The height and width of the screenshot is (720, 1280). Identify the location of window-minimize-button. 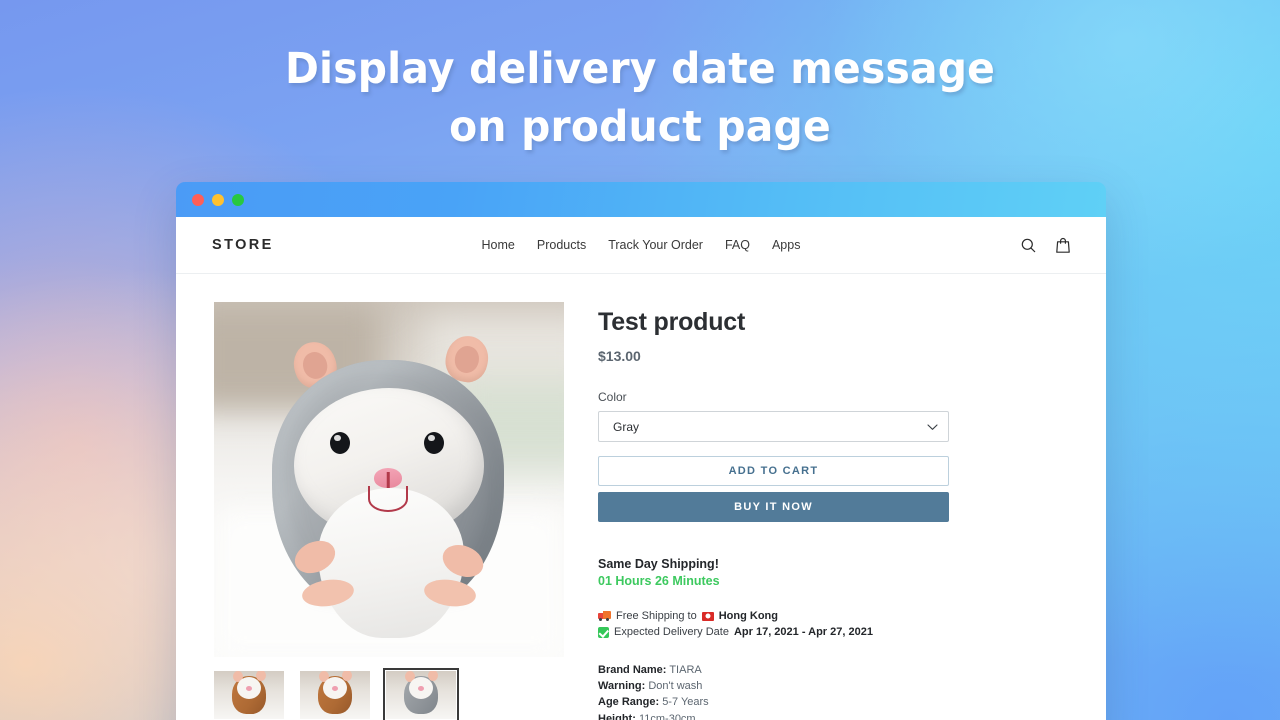
(218, 199).